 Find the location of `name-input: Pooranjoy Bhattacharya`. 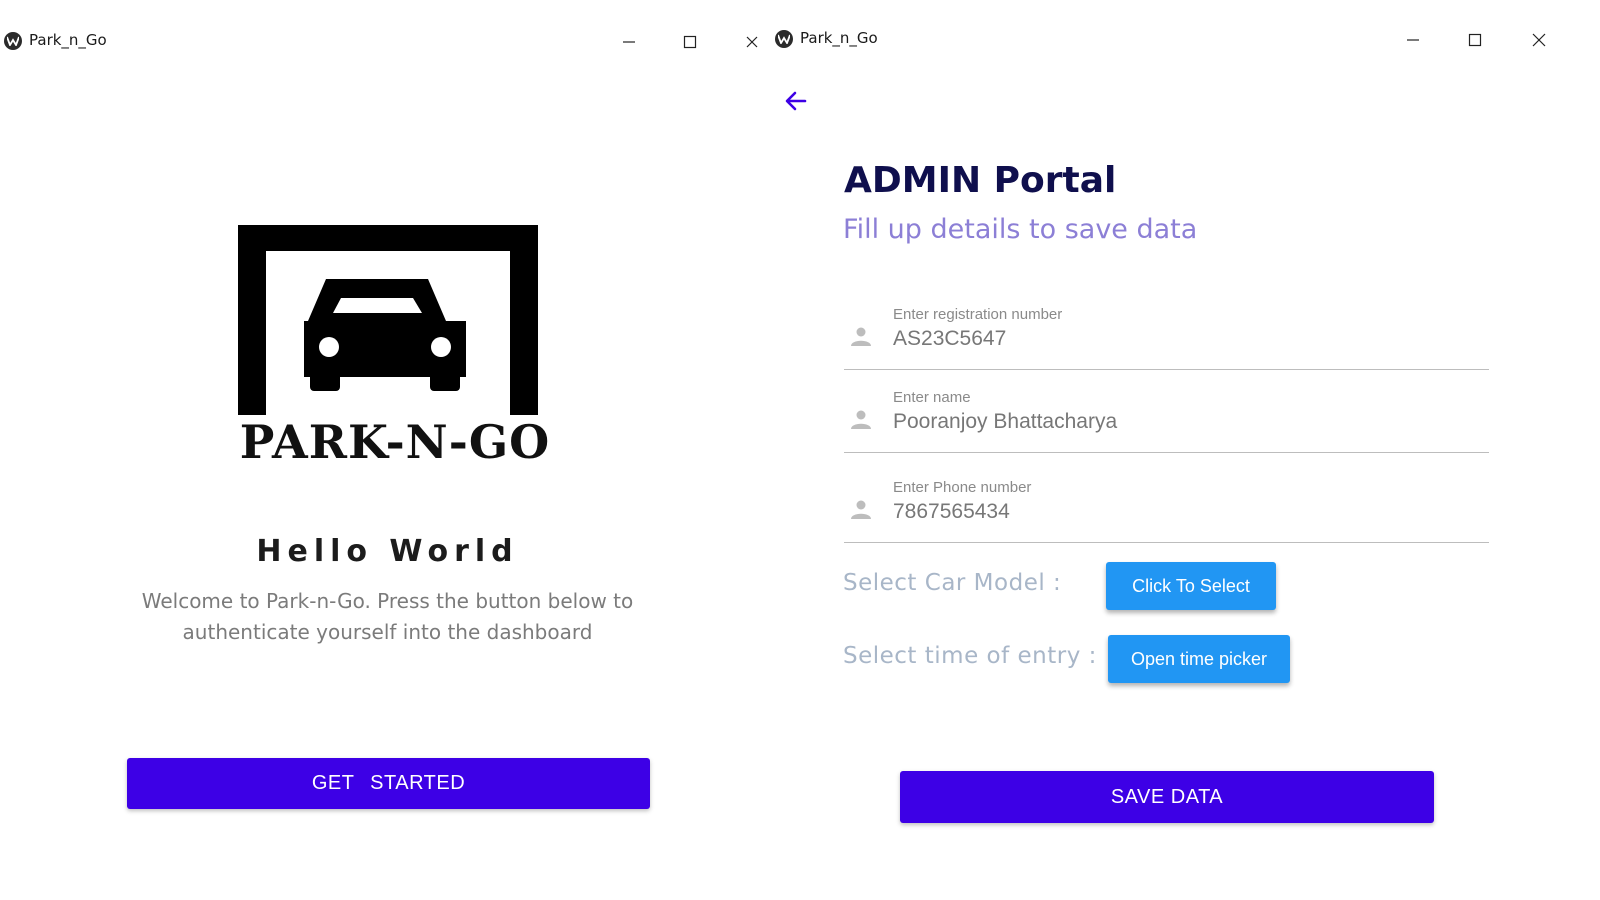

name-input: Pooranjoy Bhattacharya is located at coordinates (1005, 422).